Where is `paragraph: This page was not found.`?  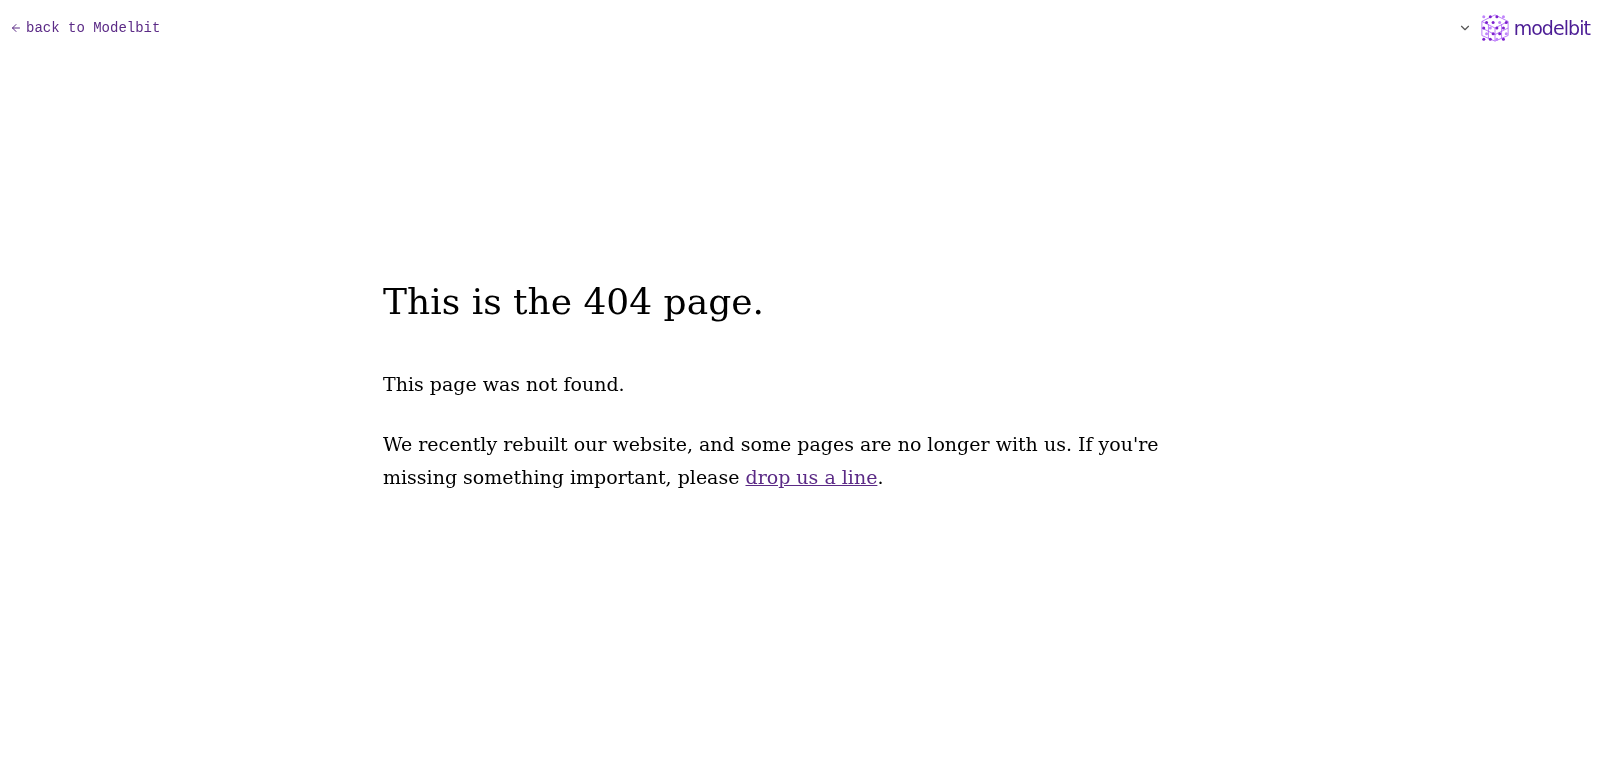 paragraph: This page was not found. is located at coordinates (504, 384).